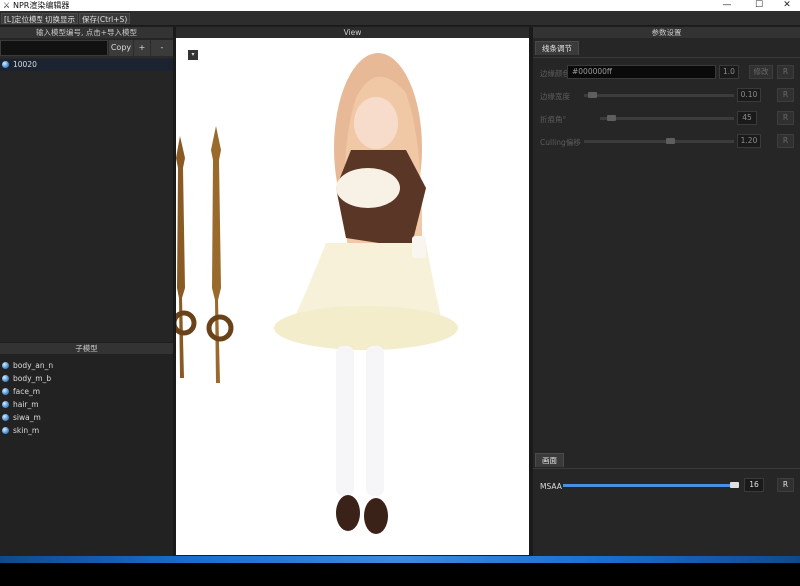 The image size is (800, 586). I want to click on model-id-input, so click(54, 48).